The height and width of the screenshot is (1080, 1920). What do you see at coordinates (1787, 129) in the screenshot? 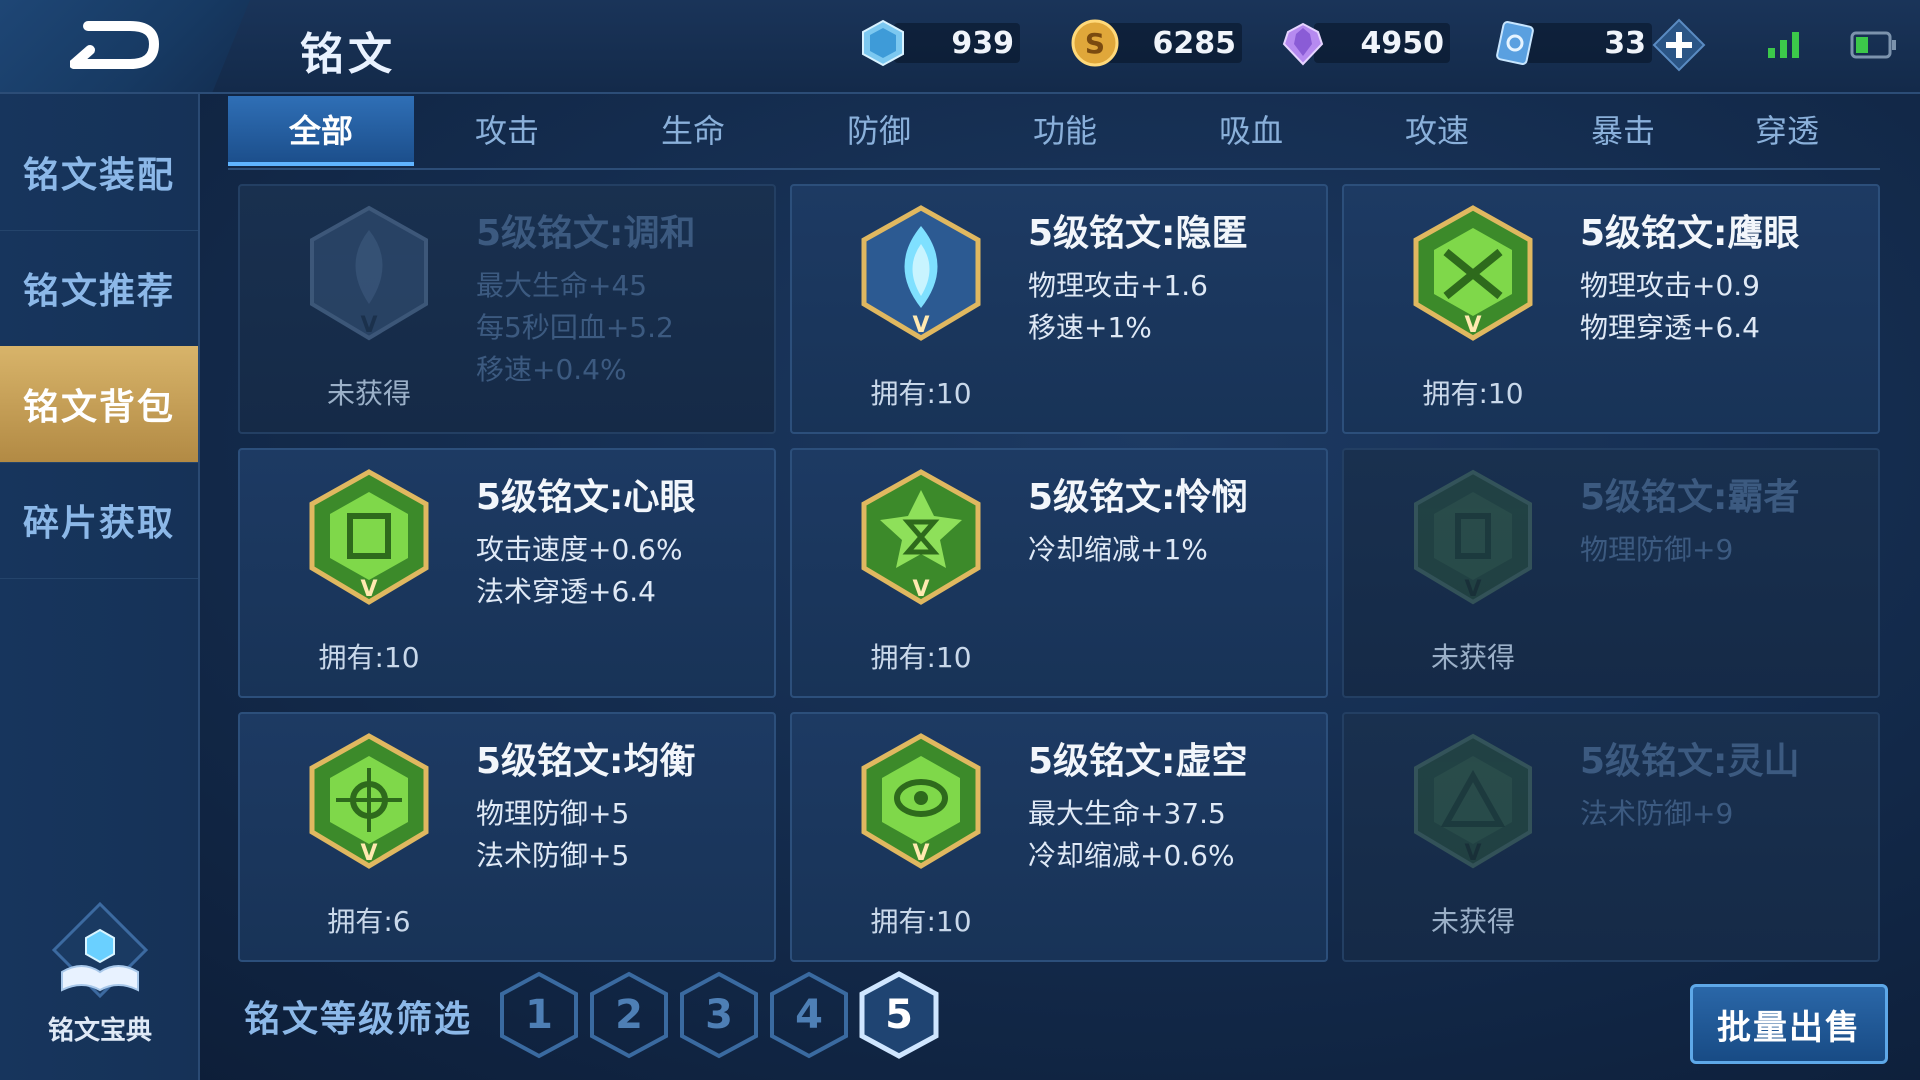
I see `tab-penetration: 穿透` at bounding box center [1787, 129].